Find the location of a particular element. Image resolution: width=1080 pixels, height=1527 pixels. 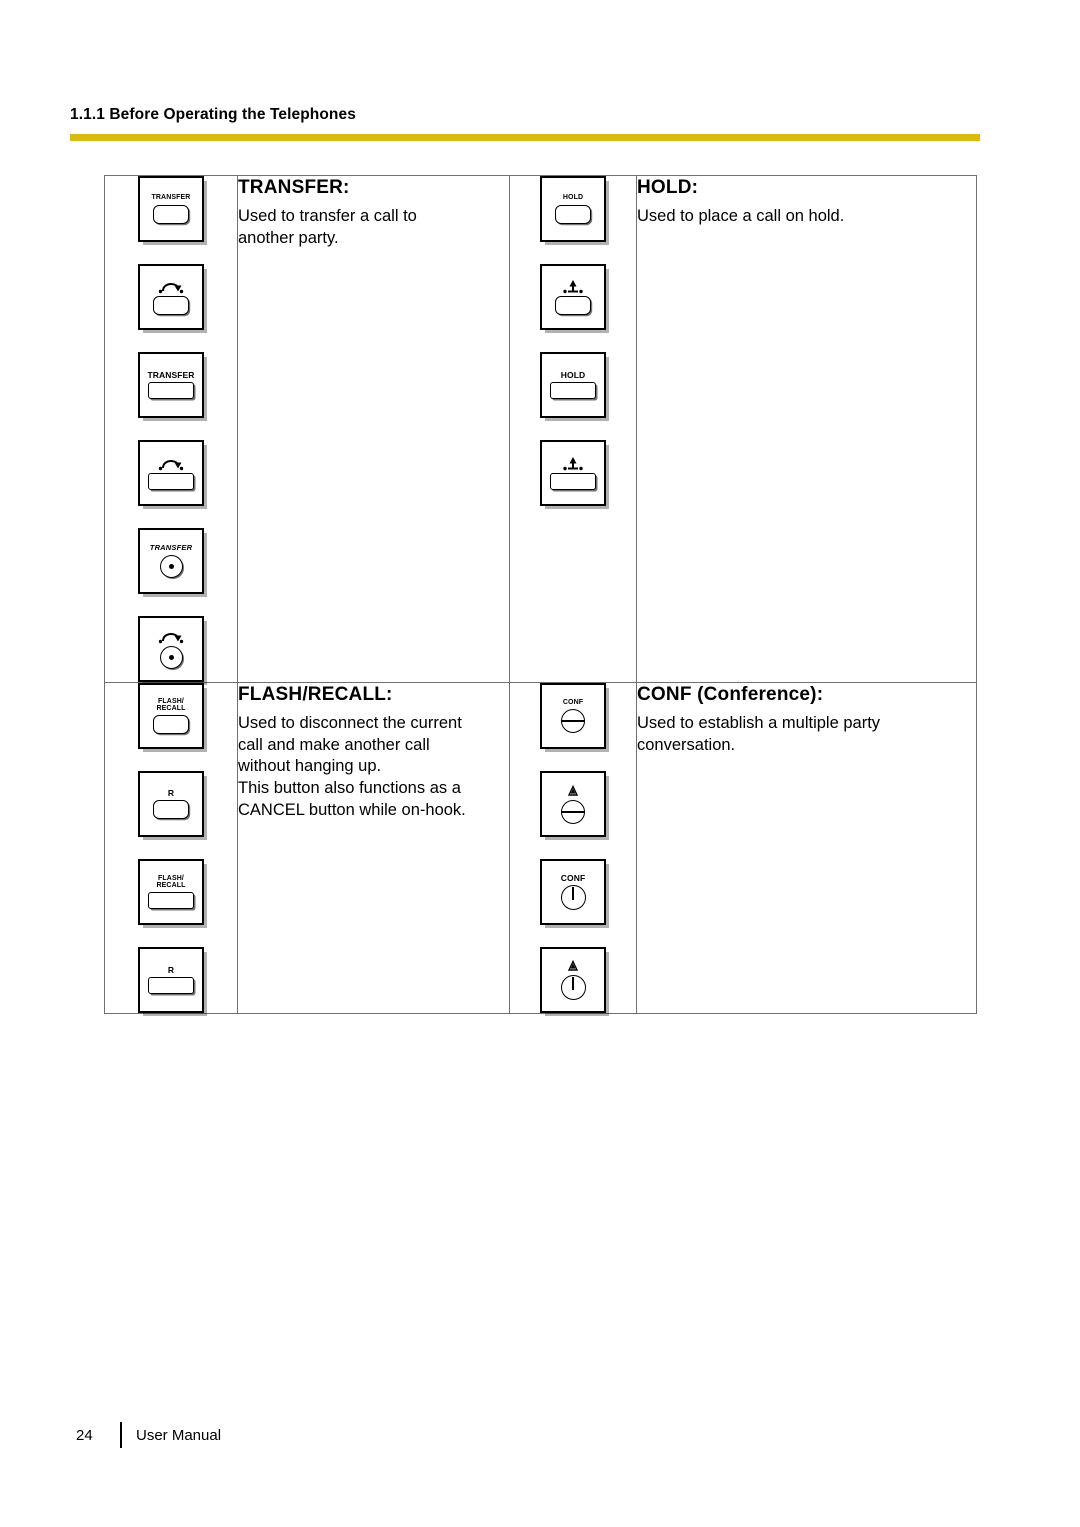

telephone-key-hold-1: HOLD is located at coordinates (573, 209).